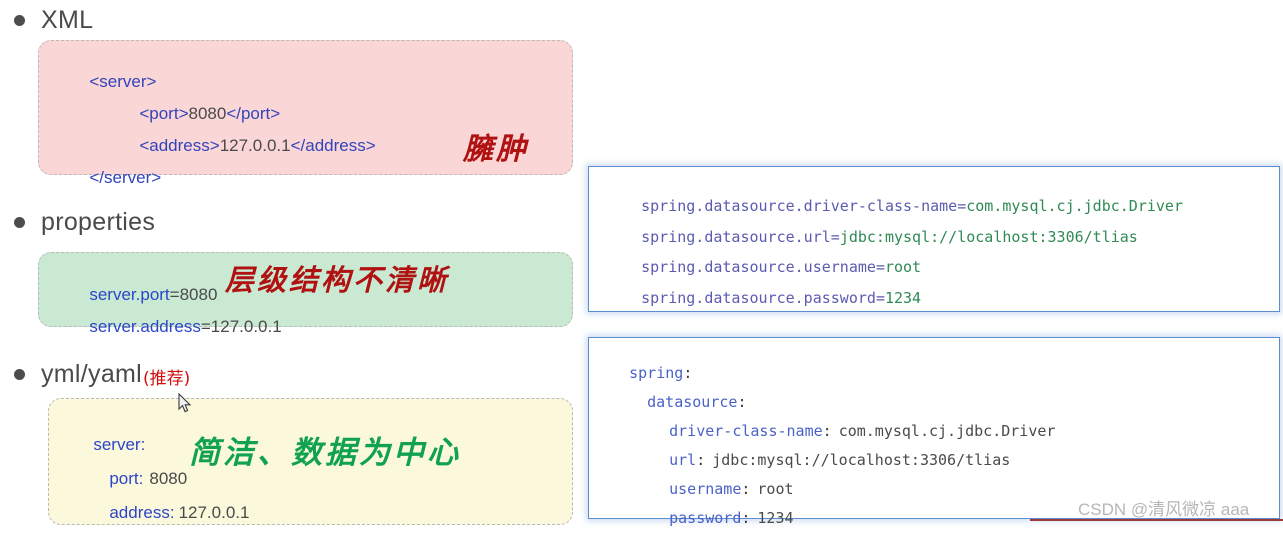 This screenshot has height=545, width=1283. I want to click on properties-key-2: server.address, so click(145, 326).